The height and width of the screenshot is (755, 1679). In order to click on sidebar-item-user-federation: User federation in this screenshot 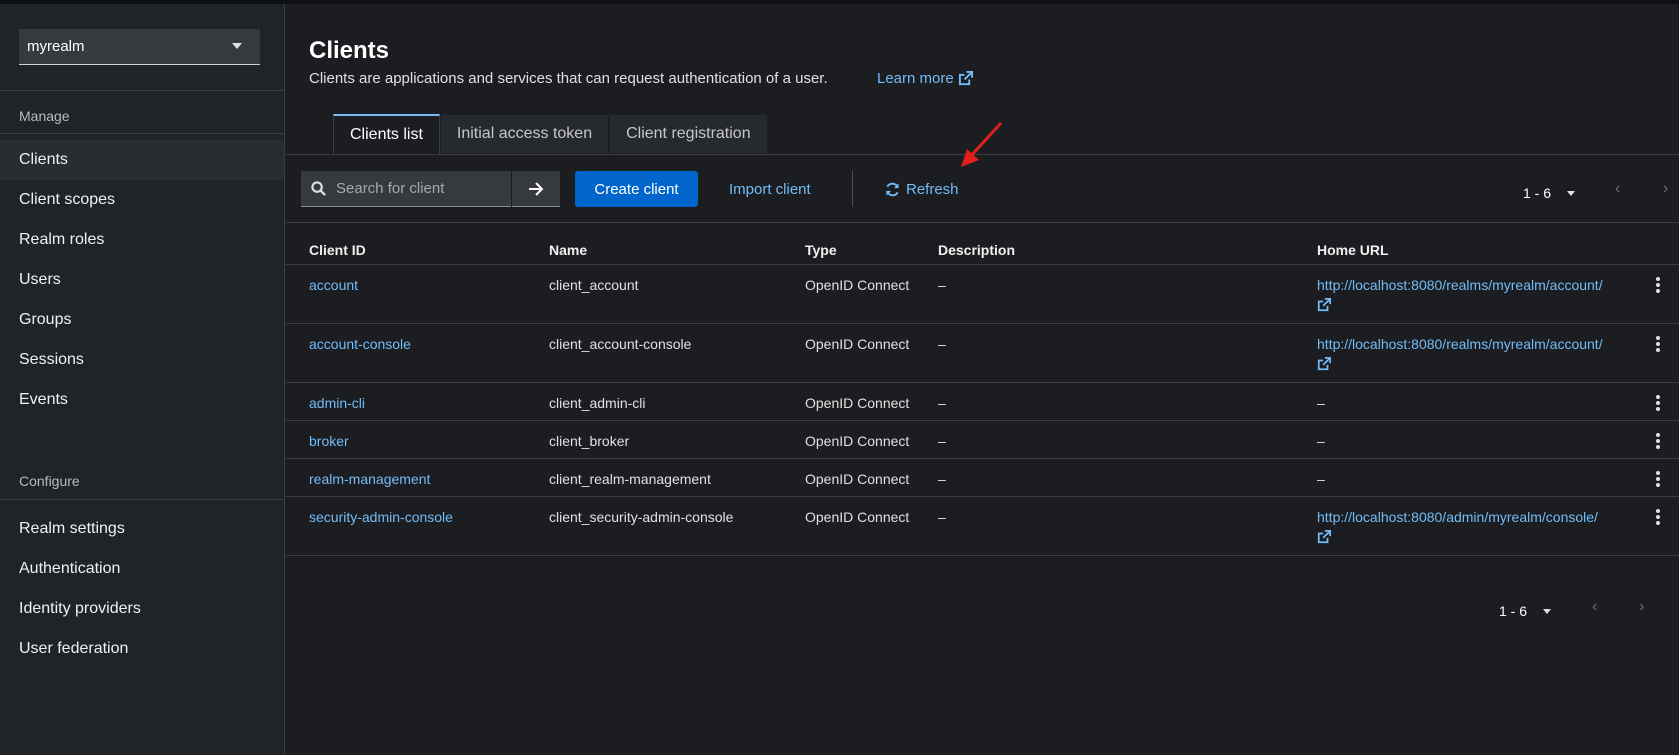, I will do `click(142, 649)`.